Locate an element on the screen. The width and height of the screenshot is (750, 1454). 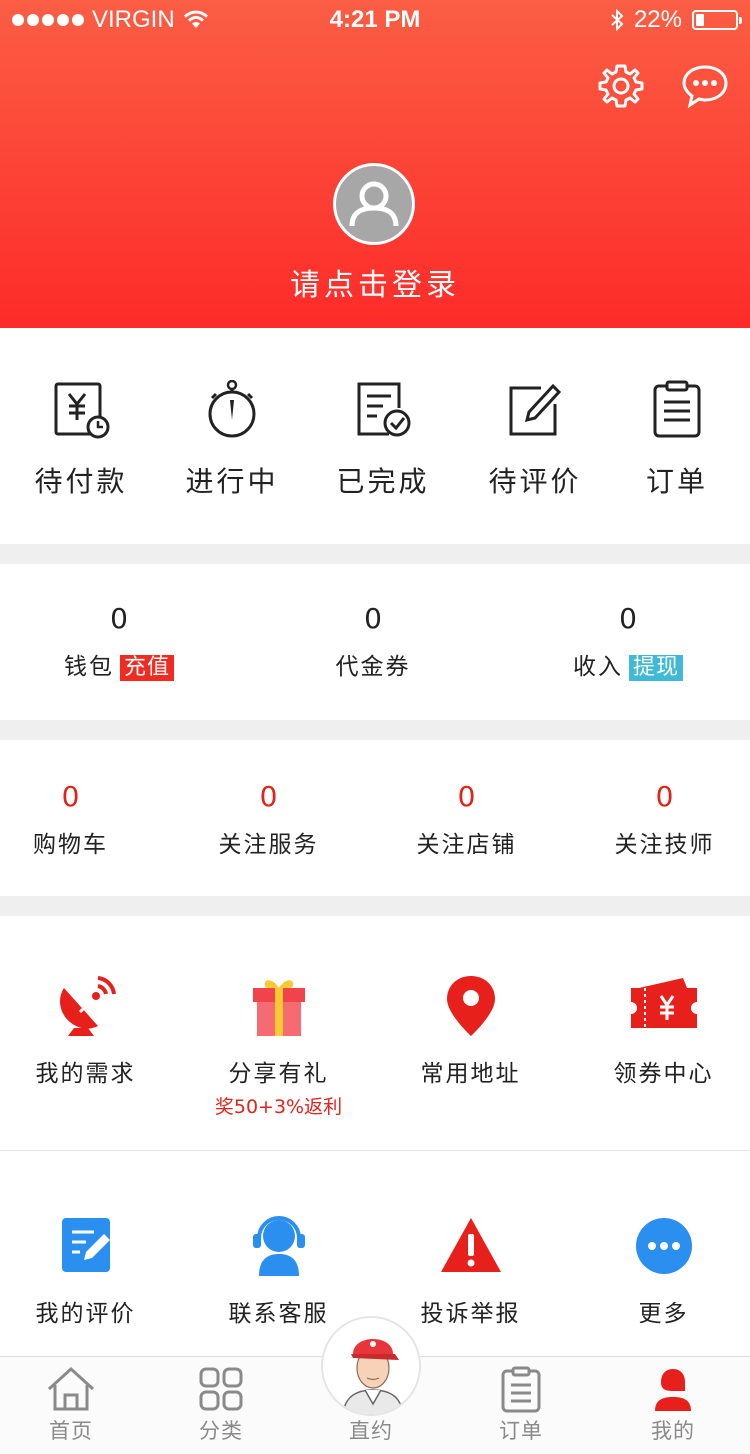
wallet-balance: 0 钱包 充值 is located at coordinates (122, 641).